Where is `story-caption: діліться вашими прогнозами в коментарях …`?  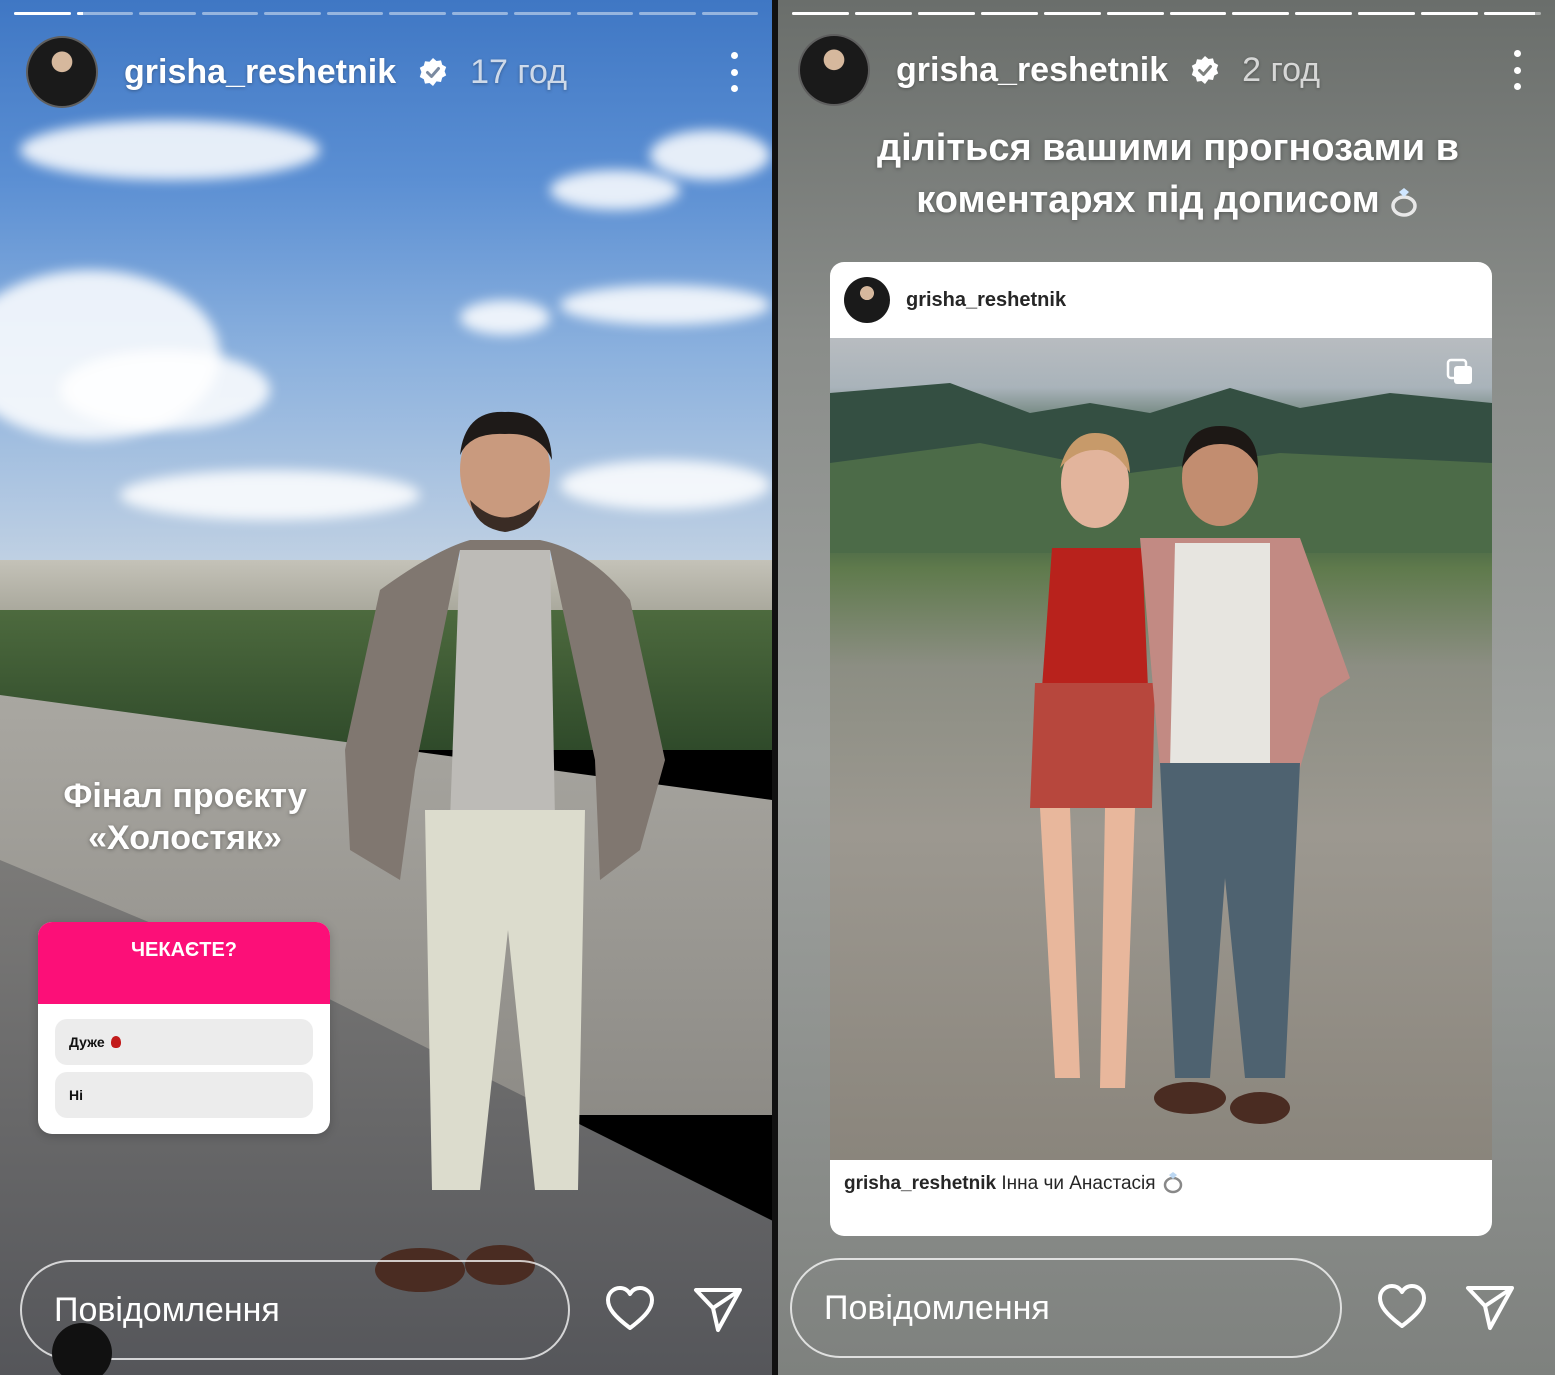 story-caption: діліться вашими прогнозами в коментарях … is located at coordinates (1168, 174).